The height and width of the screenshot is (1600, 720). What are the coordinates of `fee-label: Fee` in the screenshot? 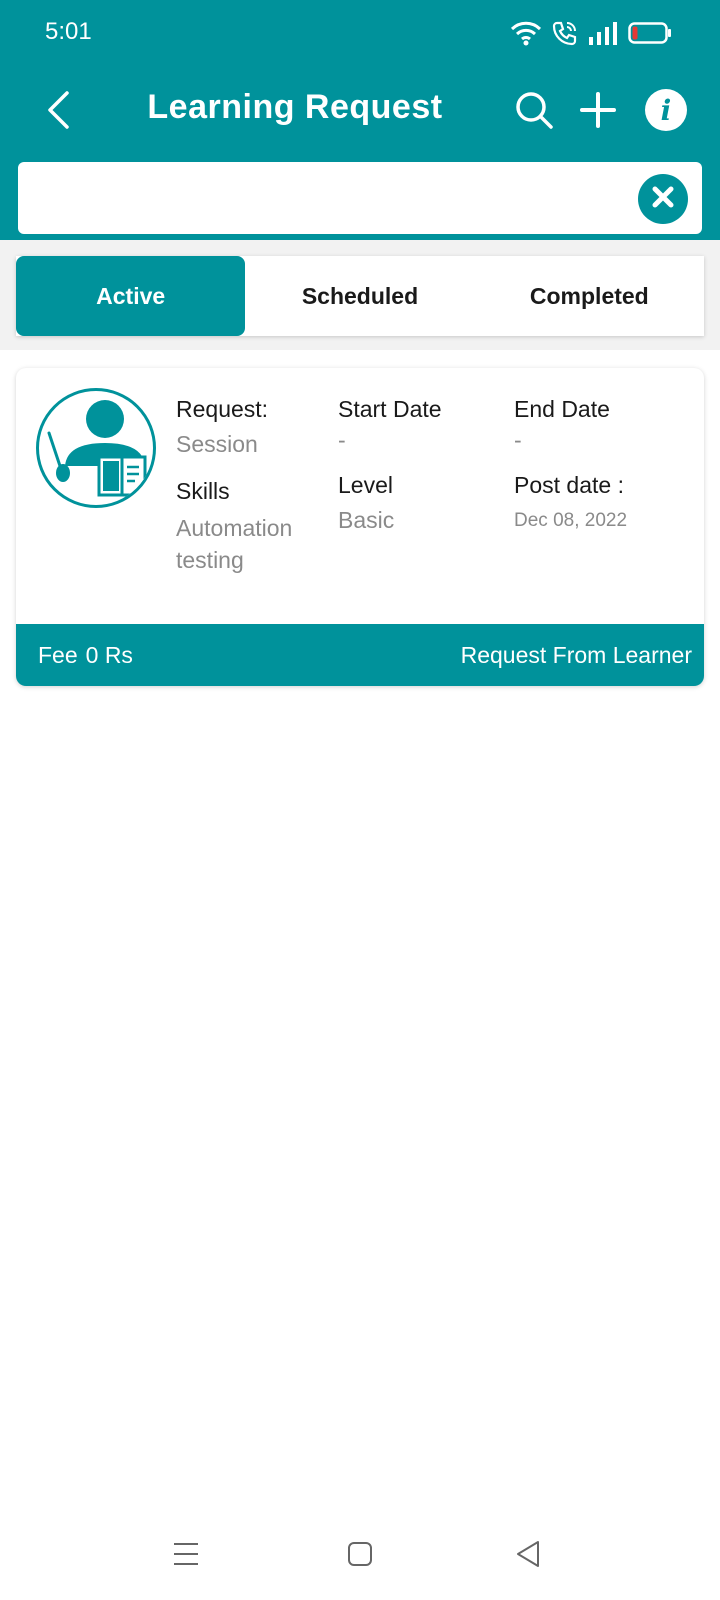 It's located at (58, 655).